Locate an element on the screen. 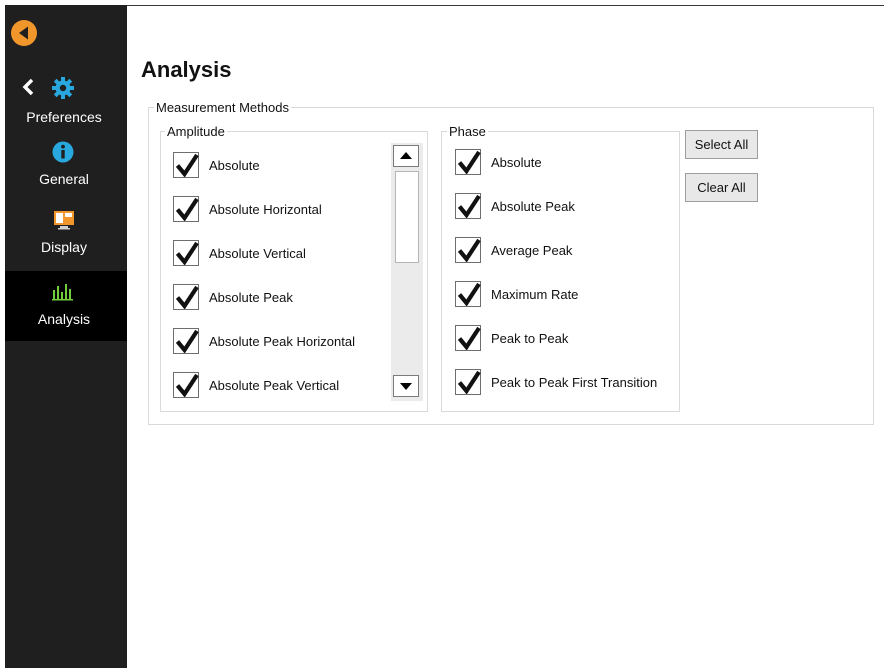 This screenshot has height=668, width=884. sidebar-item-label: Analysis is located at coordinates (64, 319).